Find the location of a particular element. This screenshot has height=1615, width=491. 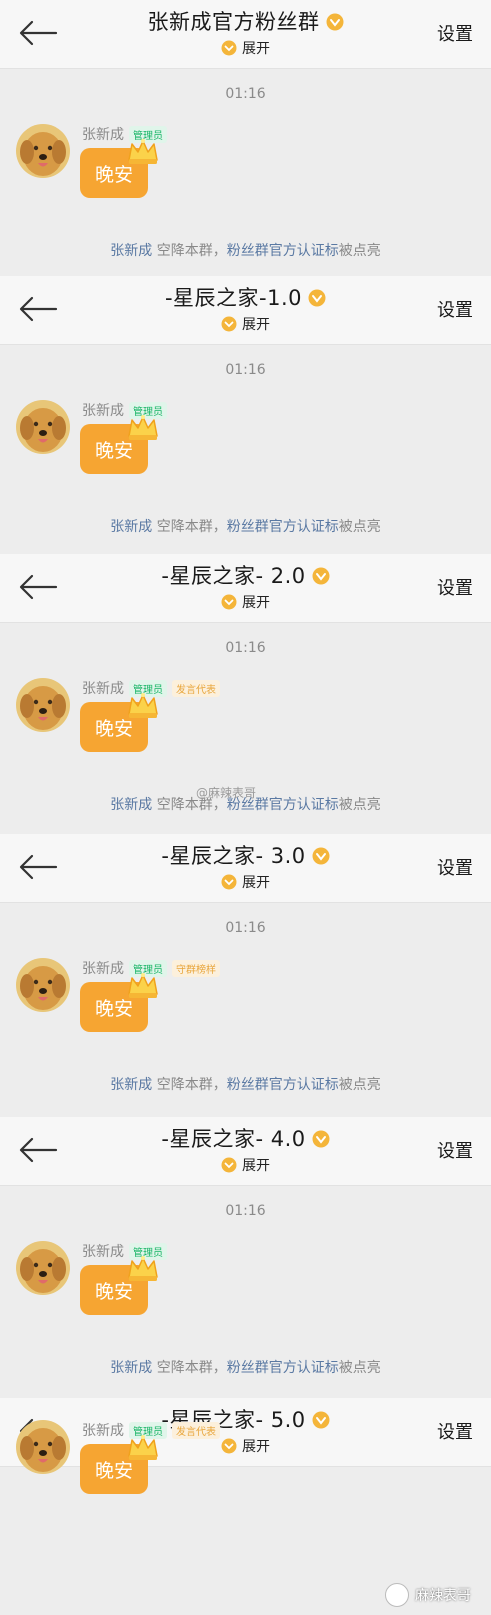

bottom-watermark: 麻辣表哥 is located at coordinates (428, 1595).